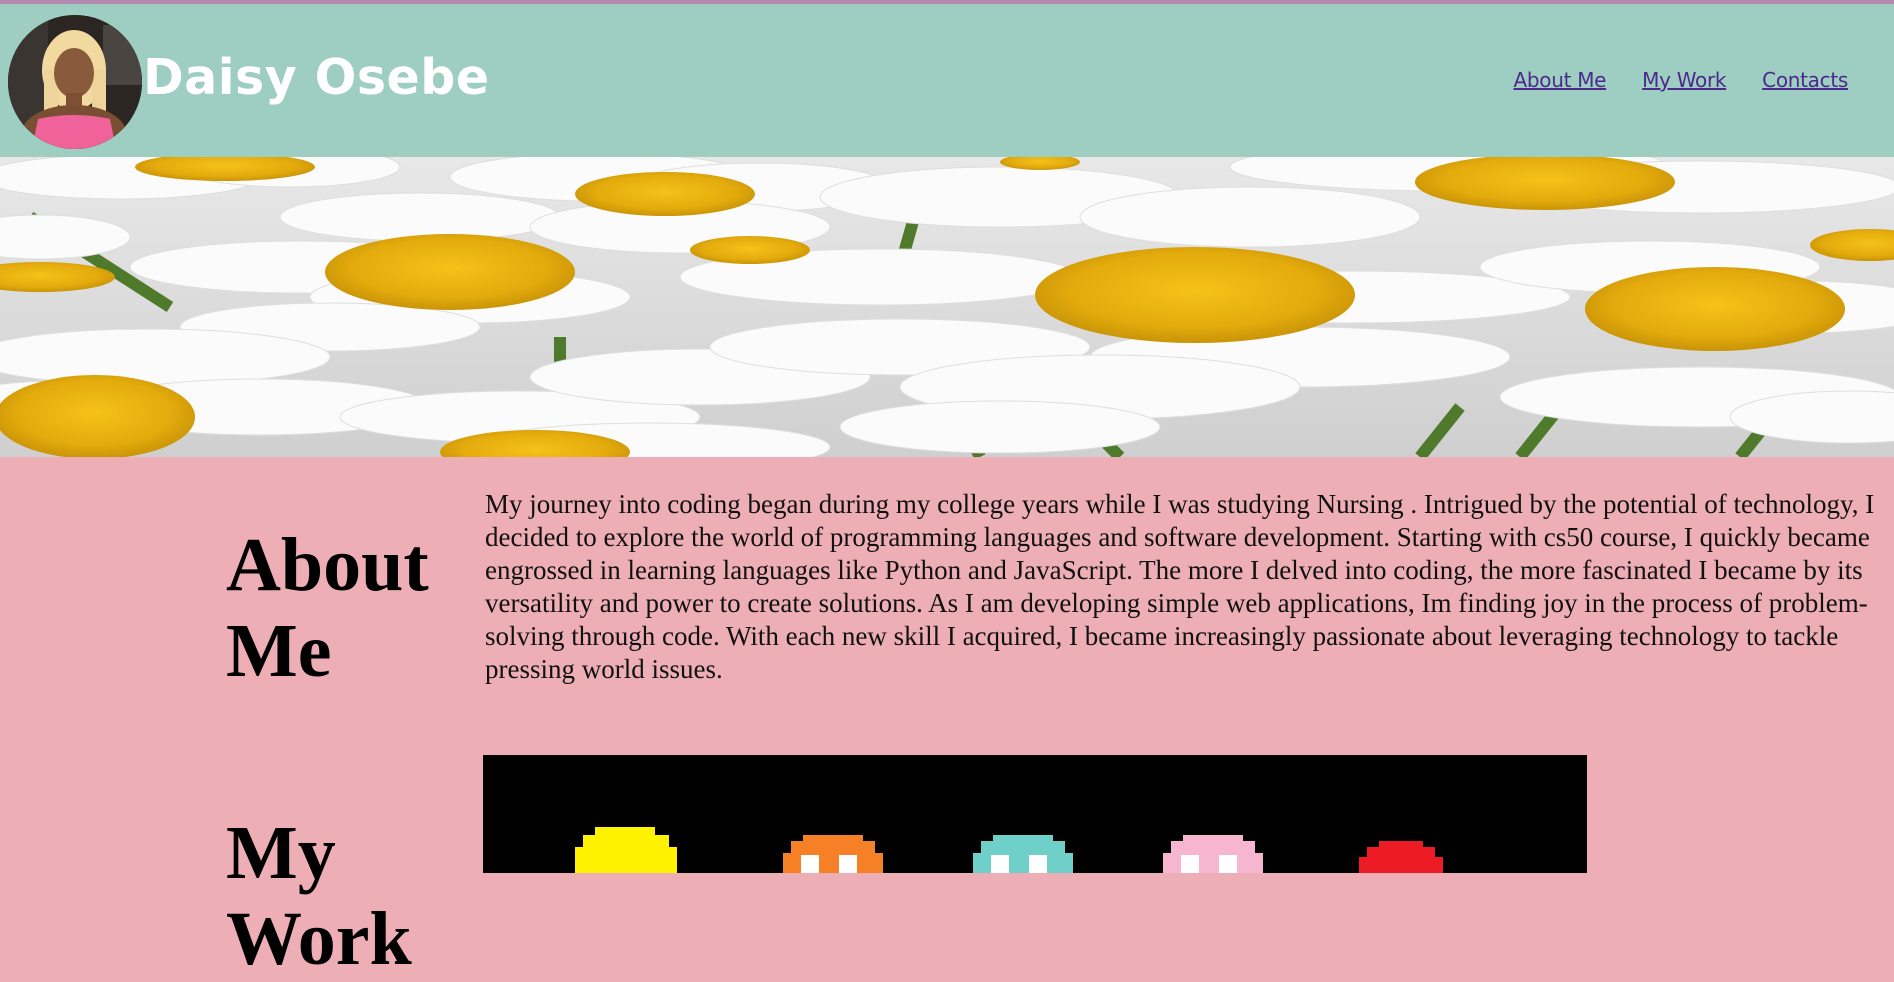 Image resolution: width=1894 pixels, height=982 pixels. I want to click on site-name: Daisy Osebe, so click(316, 77).